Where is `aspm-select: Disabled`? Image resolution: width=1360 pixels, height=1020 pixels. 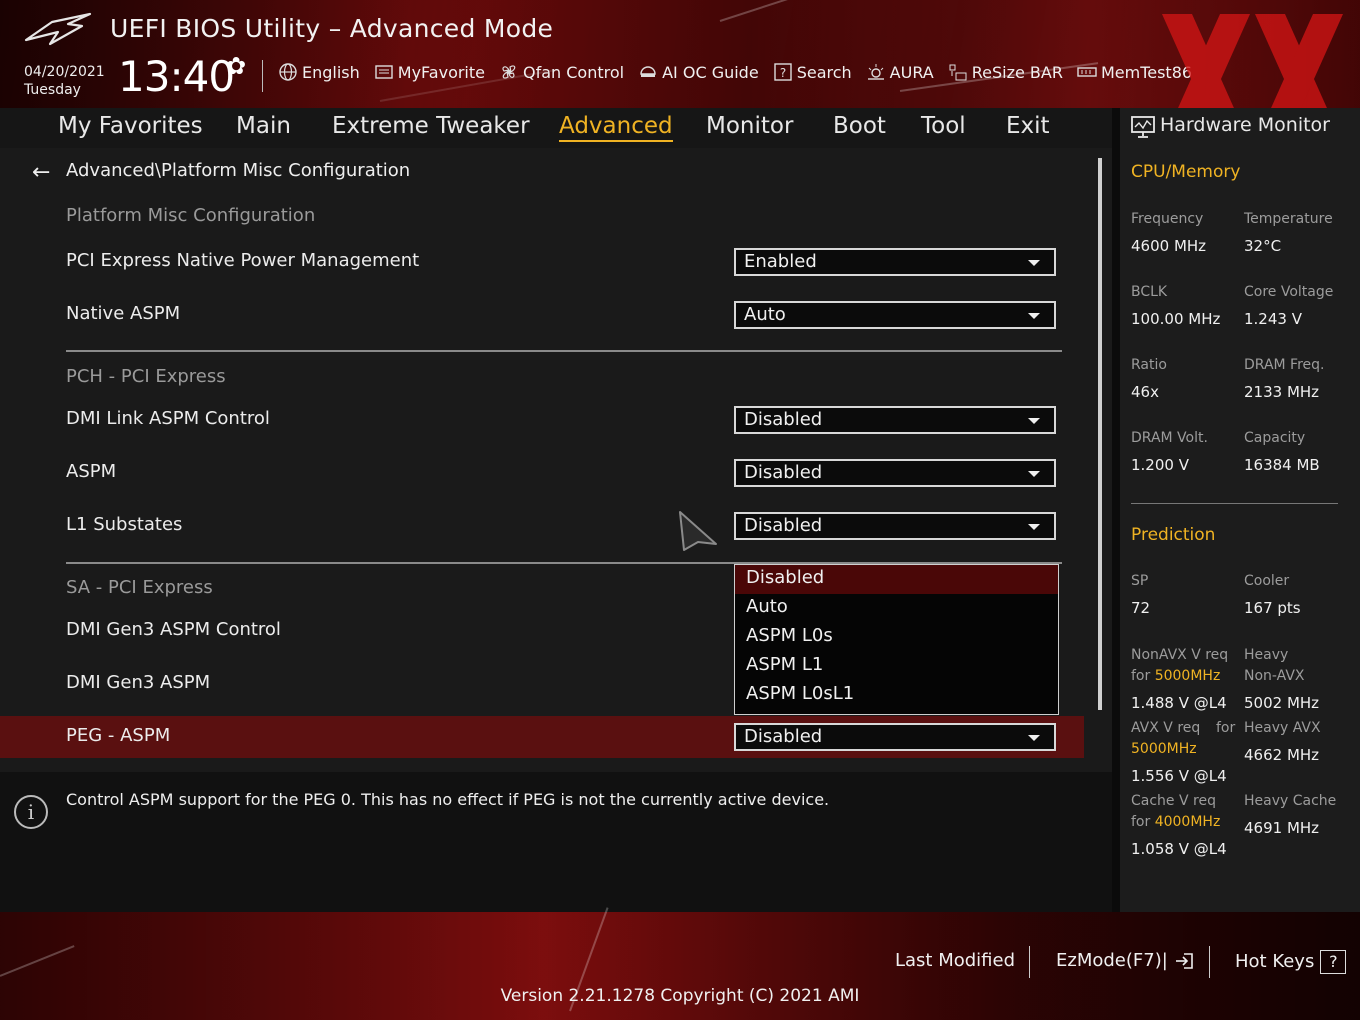 aspm-select: Disabled is located at coordinates (895, 473).